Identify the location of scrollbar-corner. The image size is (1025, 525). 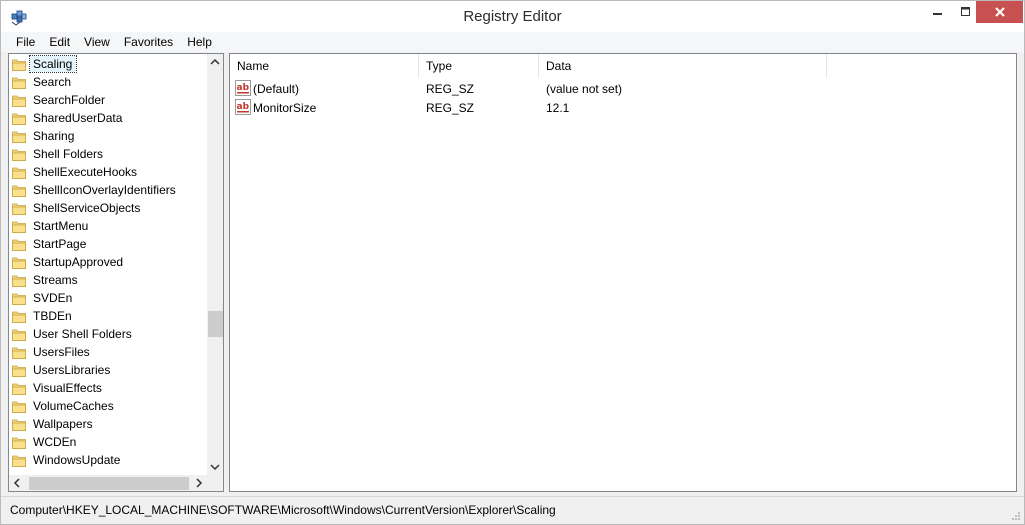
(215, 483).